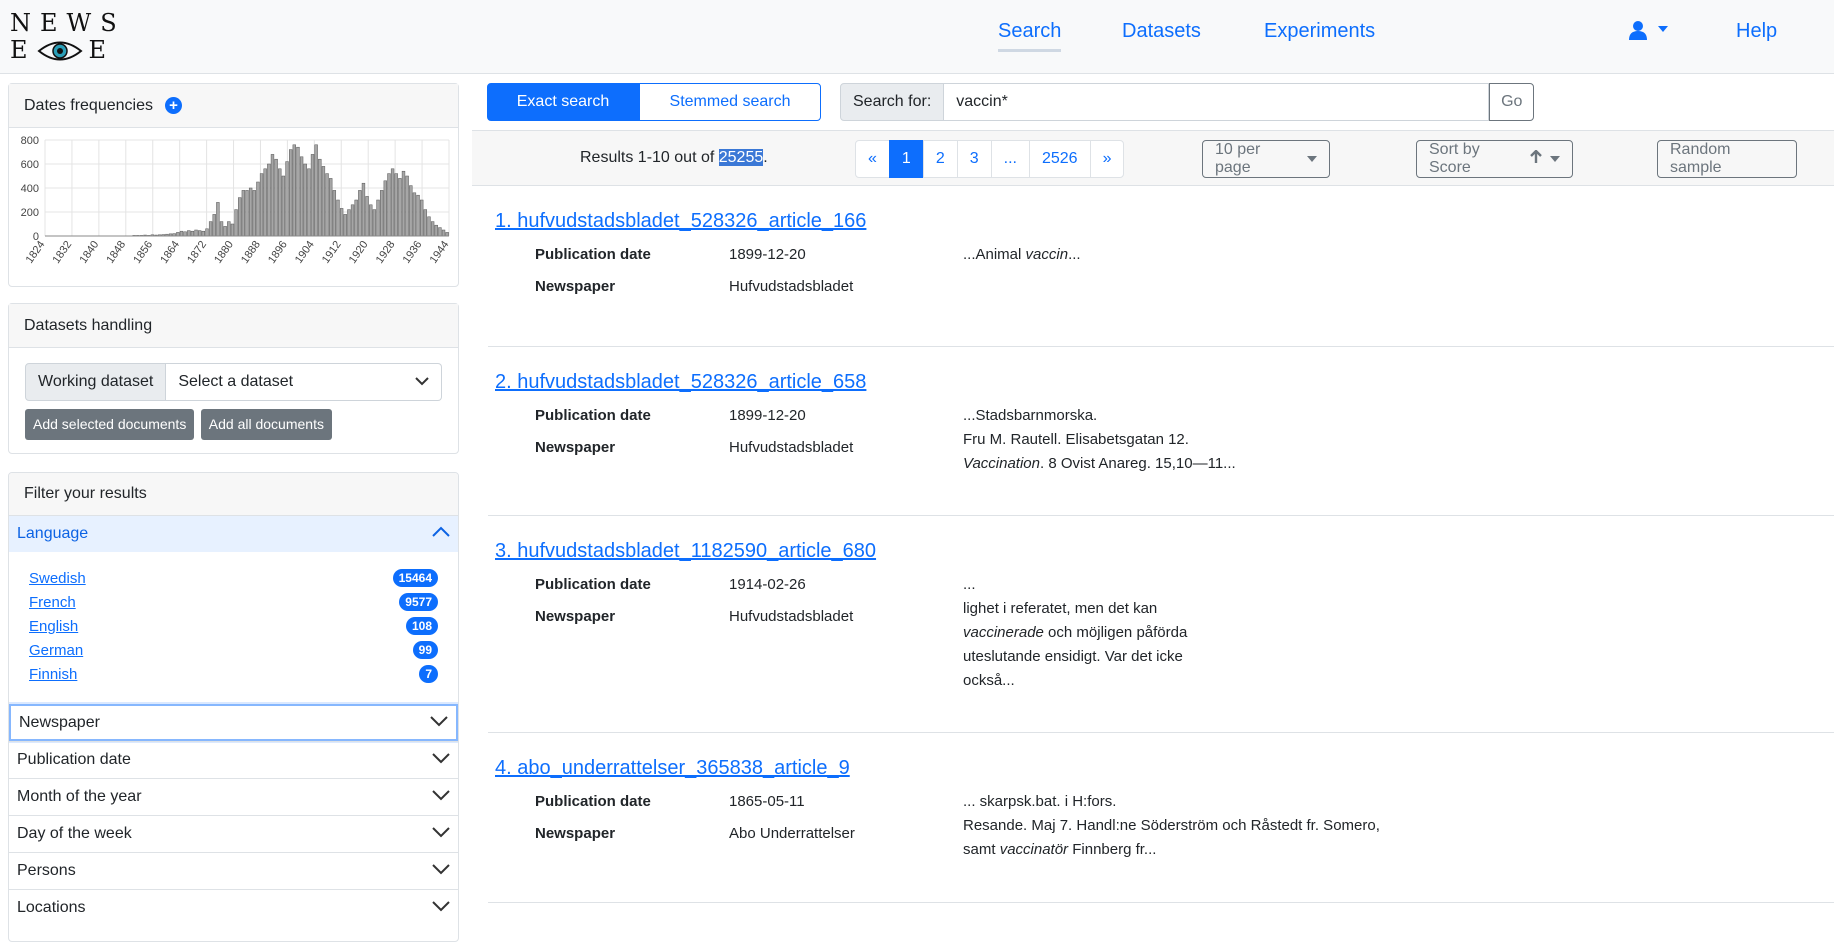 The image size is (1834, 942). Describe the element at coordinates (1161, 31) in the screenshot. I see `nav-datasets: Datasets` at that location.